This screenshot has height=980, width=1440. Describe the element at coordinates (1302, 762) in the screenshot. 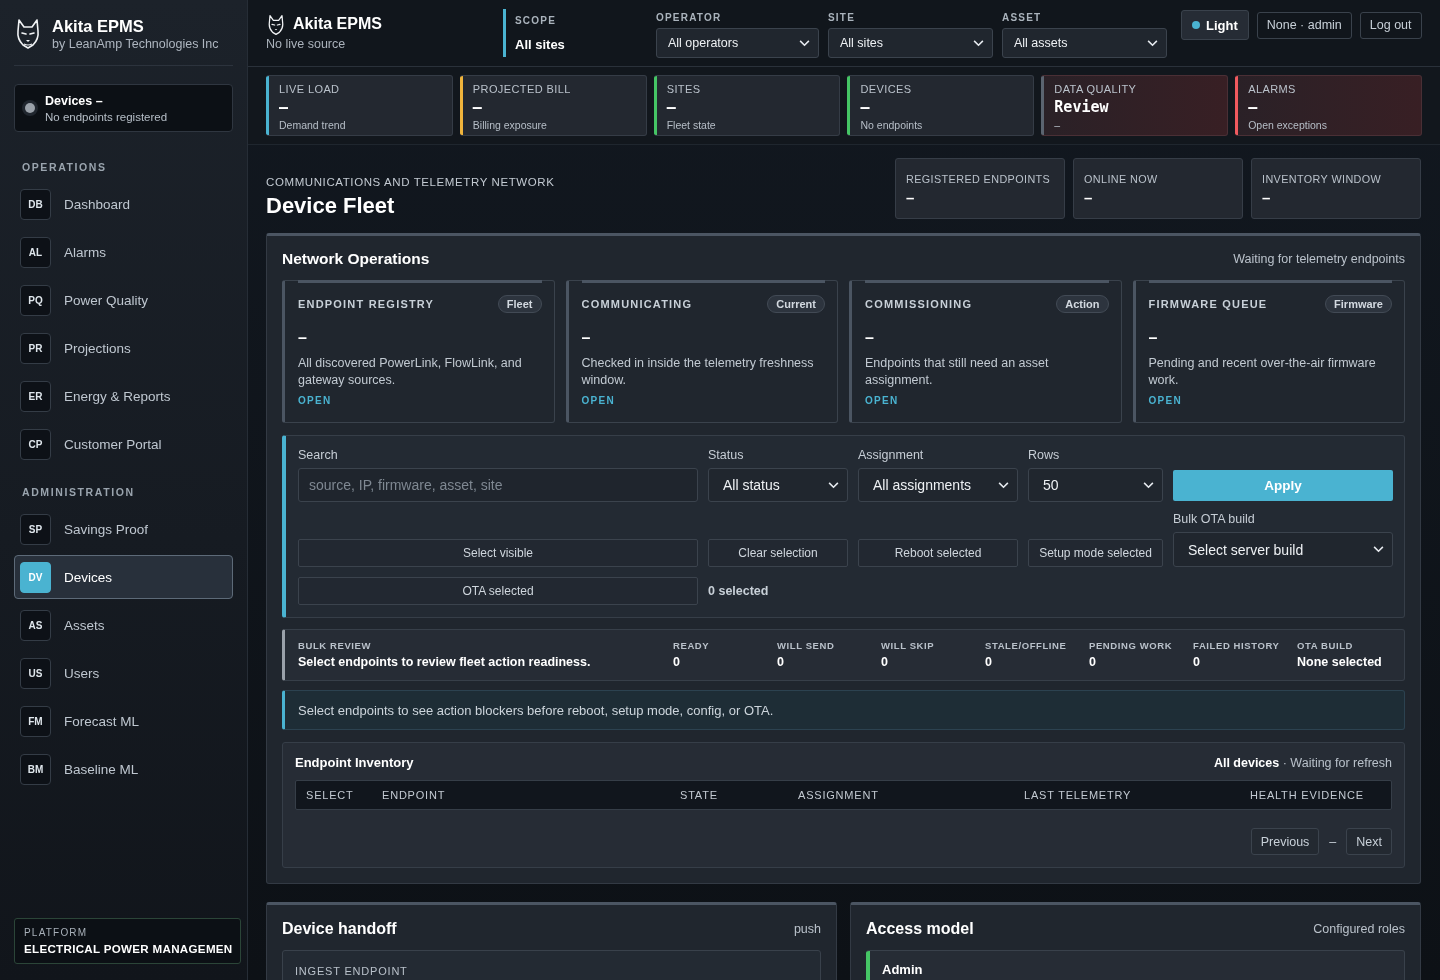

I see `inventory-scope: All devices · Waiting for refresh` at that location.